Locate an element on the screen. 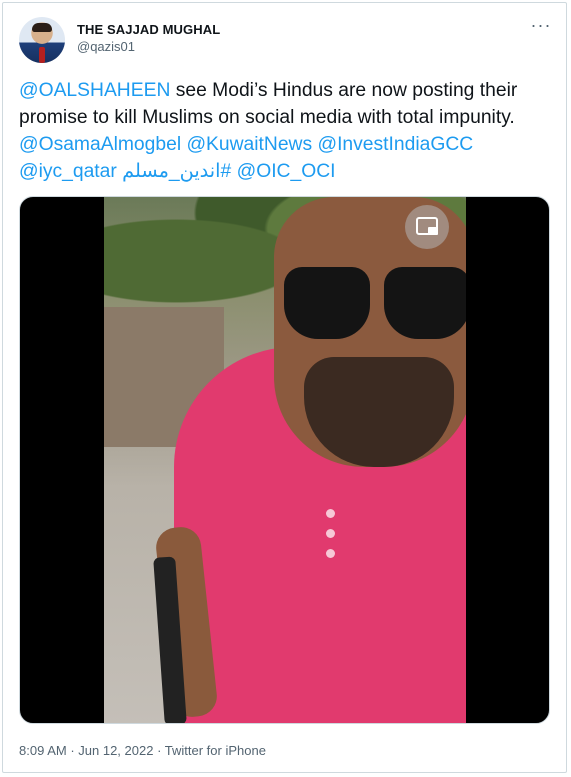  avatar is located at coordinates (42, 40).